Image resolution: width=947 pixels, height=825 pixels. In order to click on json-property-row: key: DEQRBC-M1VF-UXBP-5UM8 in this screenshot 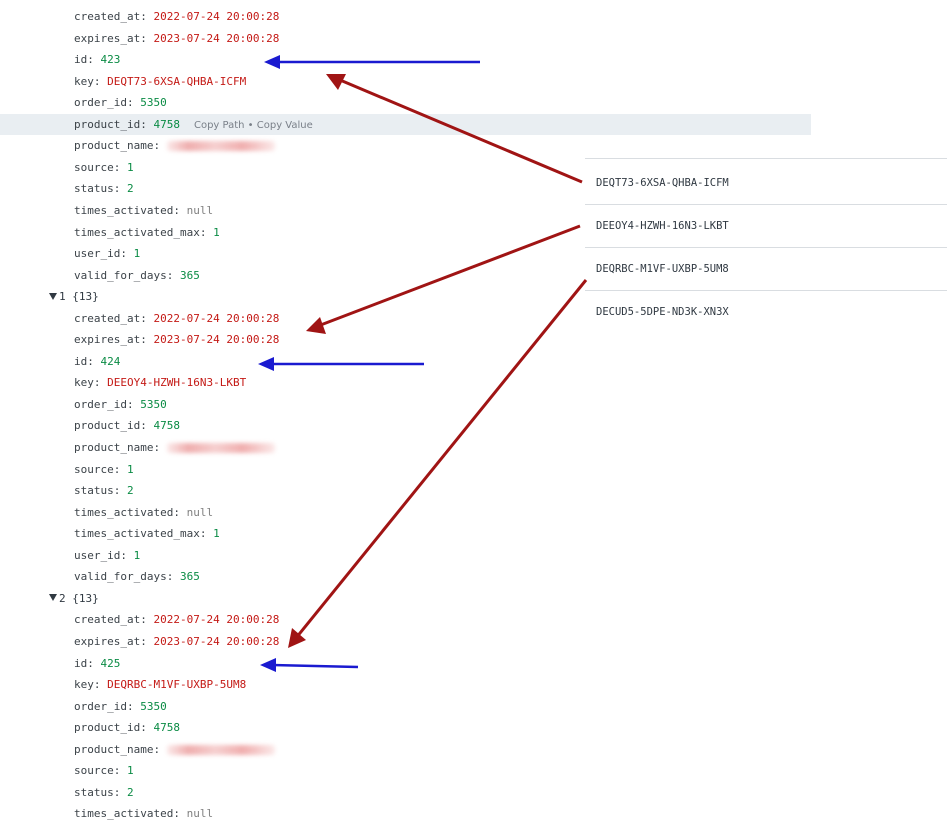, I will do `click(405, 685)`.